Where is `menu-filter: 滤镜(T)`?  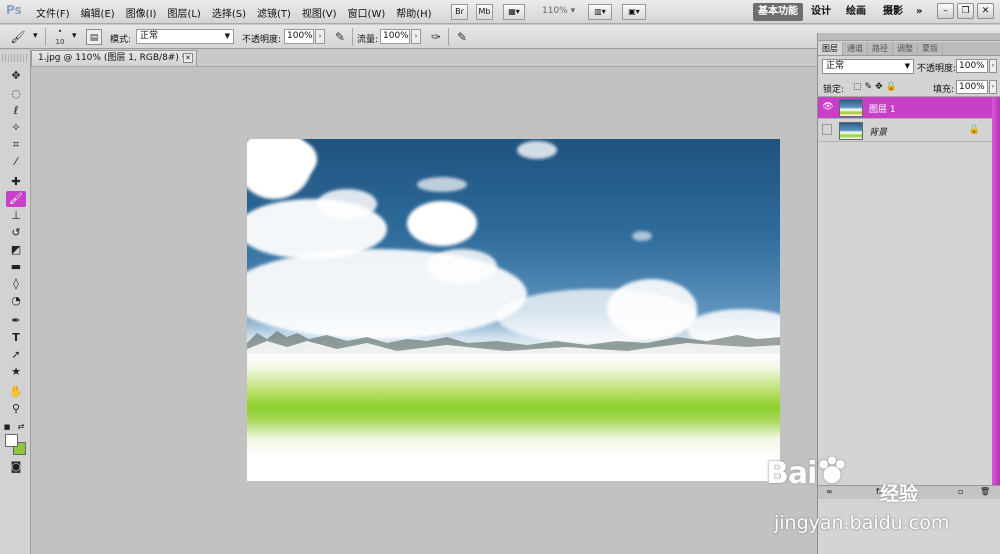 menu-filter: 滤镜(T) is located at coordinates (274, 12).